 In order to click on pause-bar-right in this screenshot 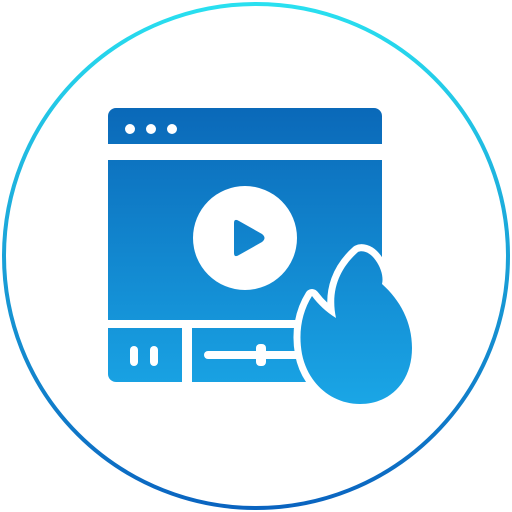, I will do `click(154, 356)`.